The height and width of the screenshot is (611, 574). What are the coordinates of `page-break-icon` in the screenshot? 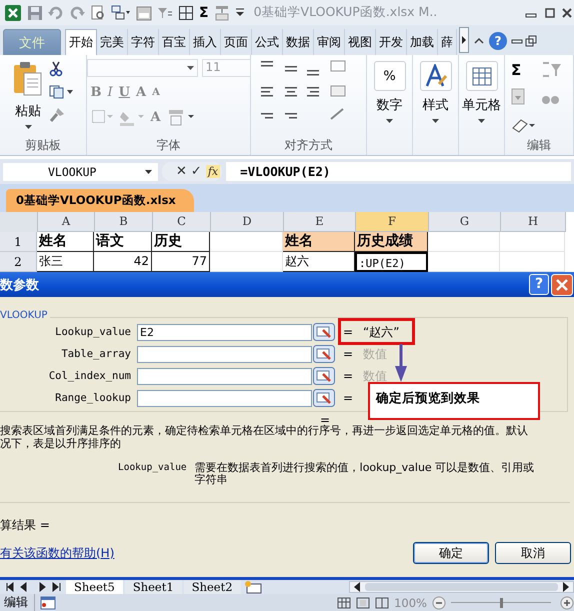 It's located at (382, 602).